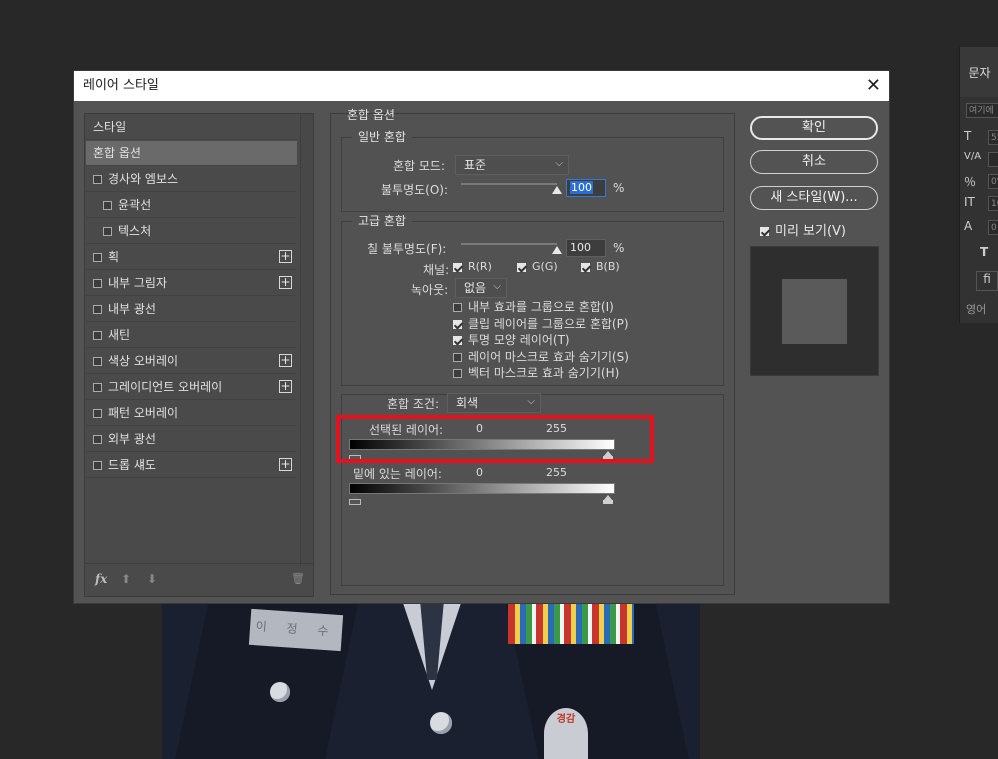 The width and height of the screenshot is (998, 759). Describe the element at coordinates (298, 578) in the screenshot. I see `trash-icon: 🗑` at that location.